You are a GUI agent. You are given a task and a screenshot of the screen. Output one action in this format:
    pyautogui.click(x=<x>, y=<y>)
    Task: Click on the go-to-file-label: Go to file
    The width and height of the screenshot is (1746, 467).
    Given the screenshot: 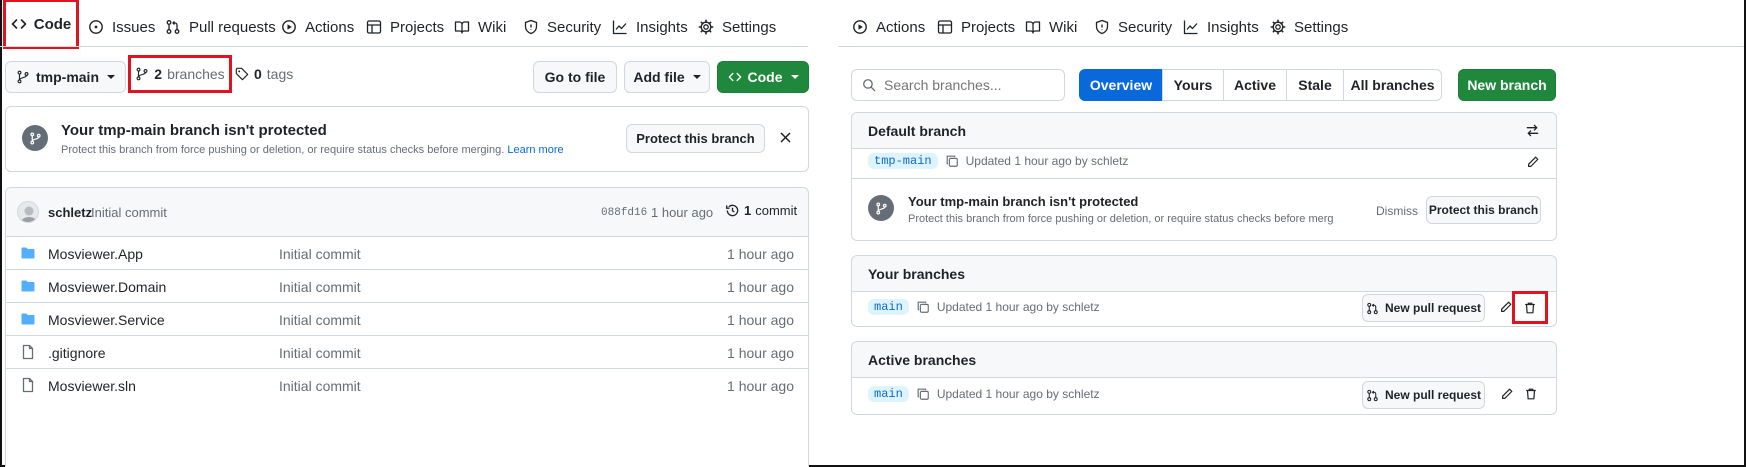 What is the action you would take?
    pyautogui.click(x=575, y=77)
    